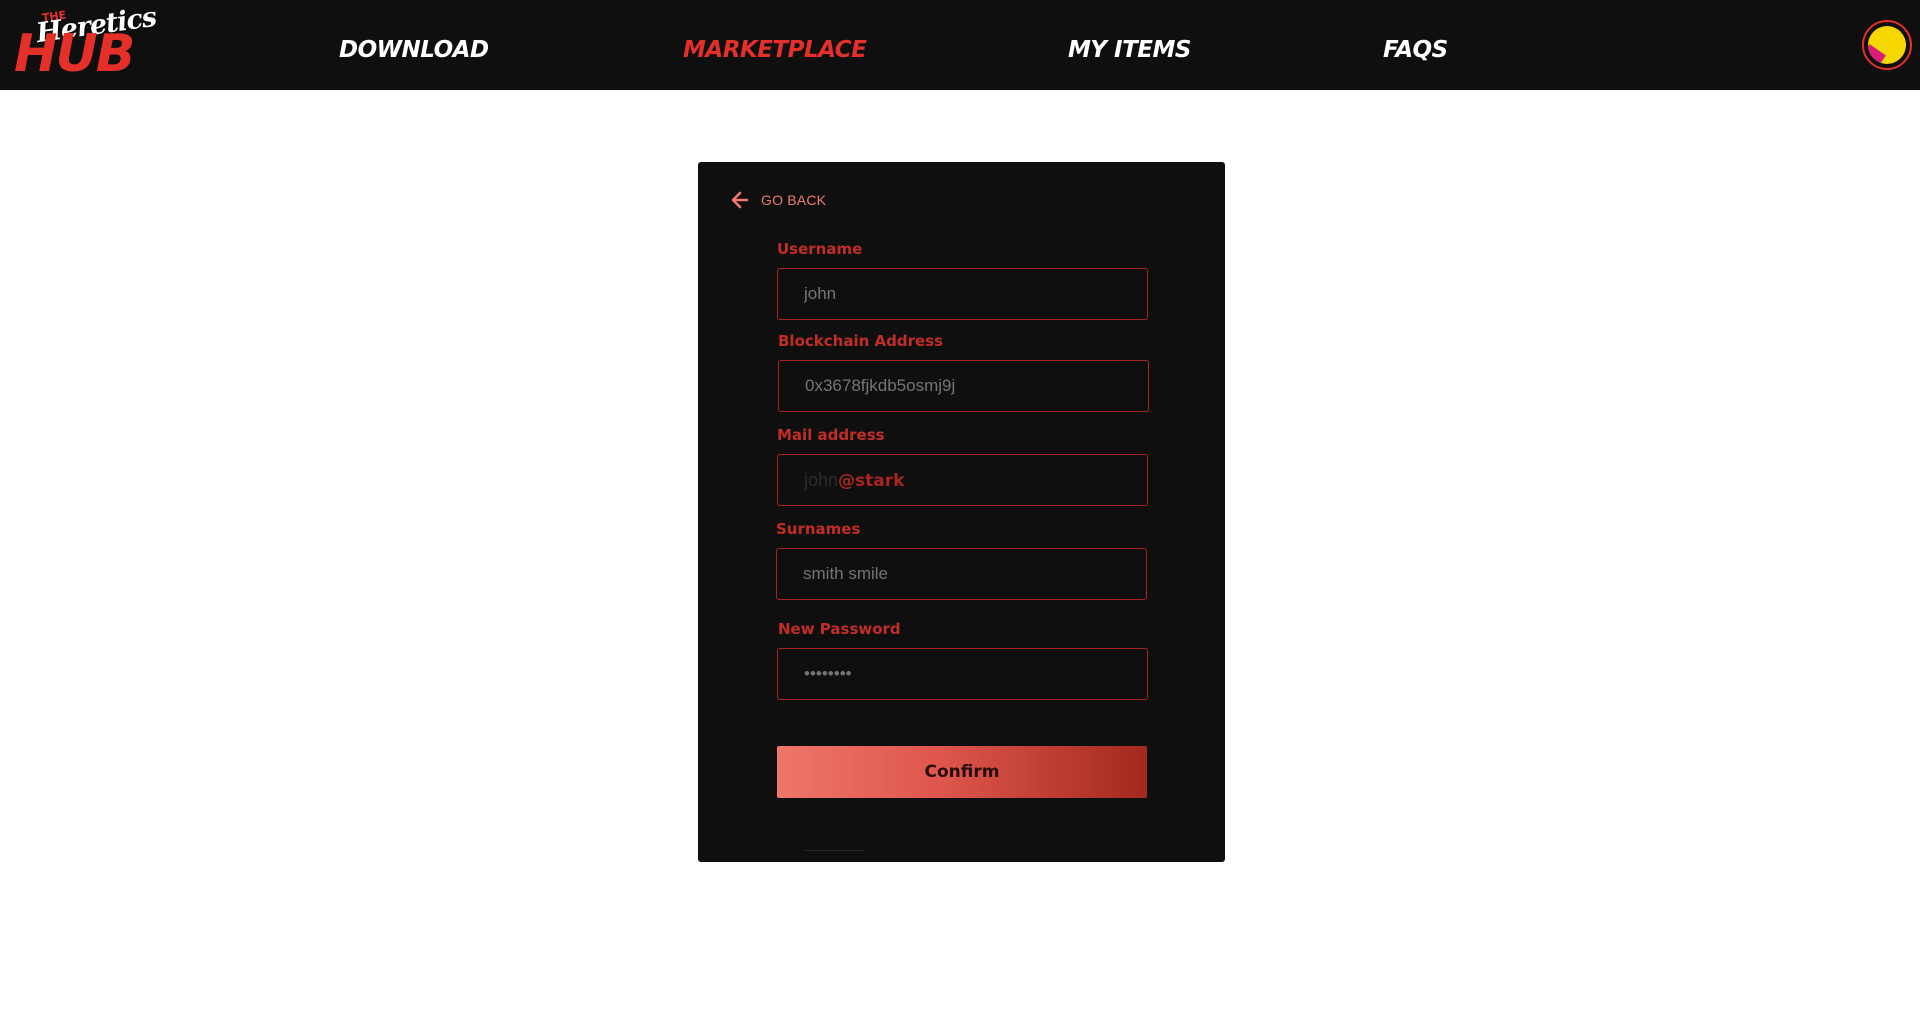  I want to click on confirm-button: Confirm, so click(962, 772).